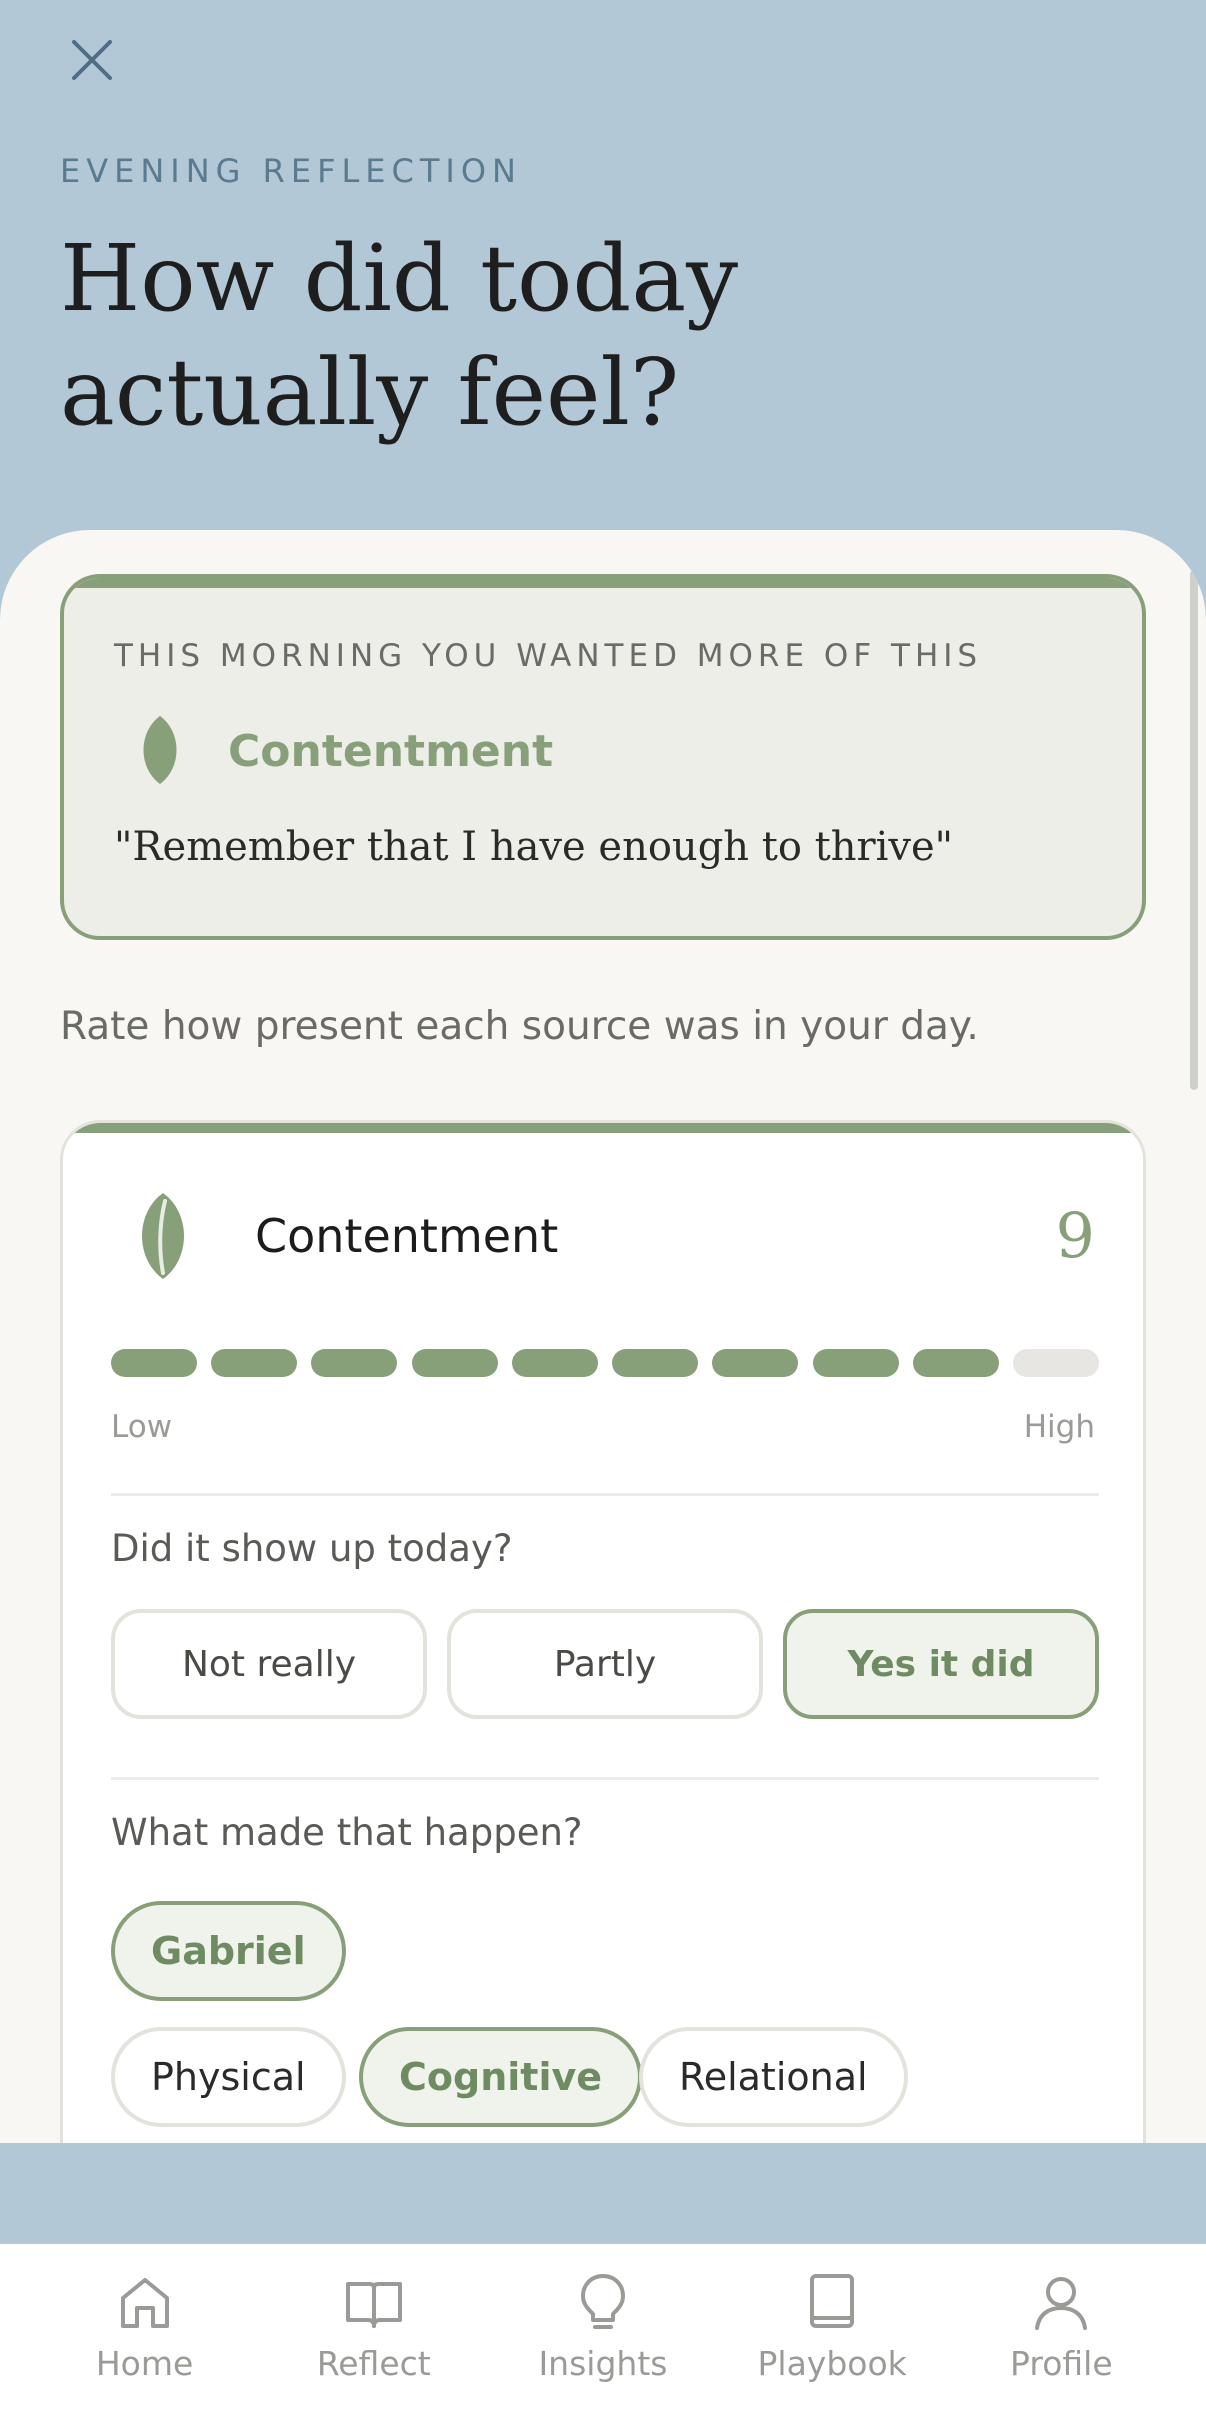  I want to click on source-name: Contentment, so click(407, 1236).